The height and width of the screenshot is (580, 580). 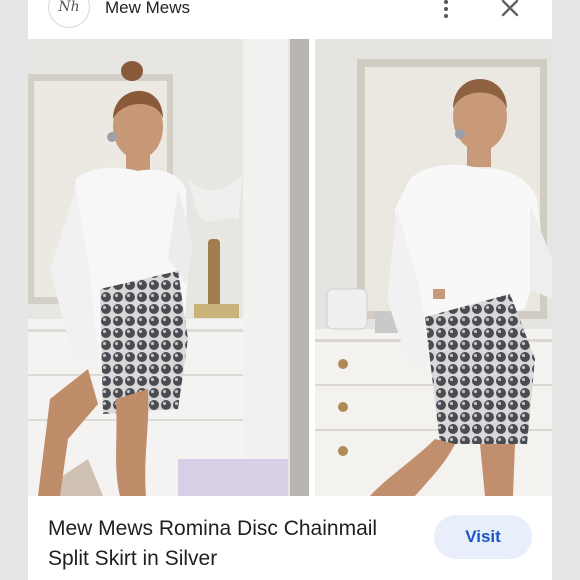 What do you see at coordinates (446, 10) in the screenshot?
I see `more-vert-icon` at bounding box center [446, 10].